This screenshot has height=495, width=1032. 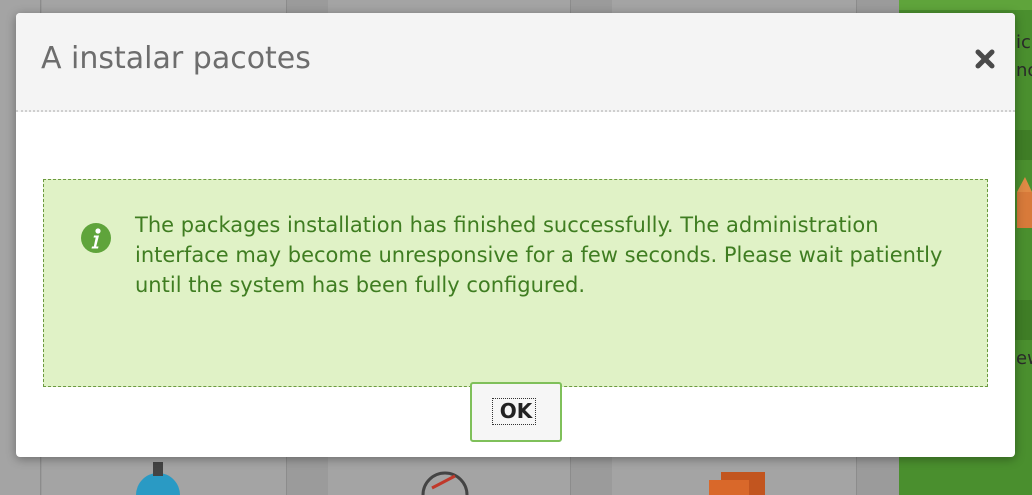 I want to click on package-icon, so click(x=737, y=483).